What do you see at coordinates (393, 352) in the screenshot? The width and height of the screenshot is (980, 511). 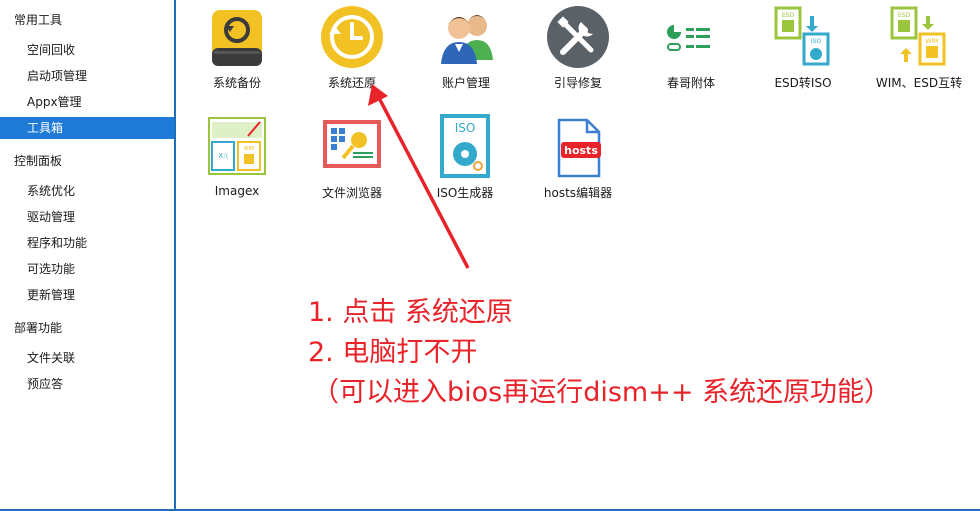 I see `annotation-line2: 2. 电脑打不开` at bounding box center [393, 352].